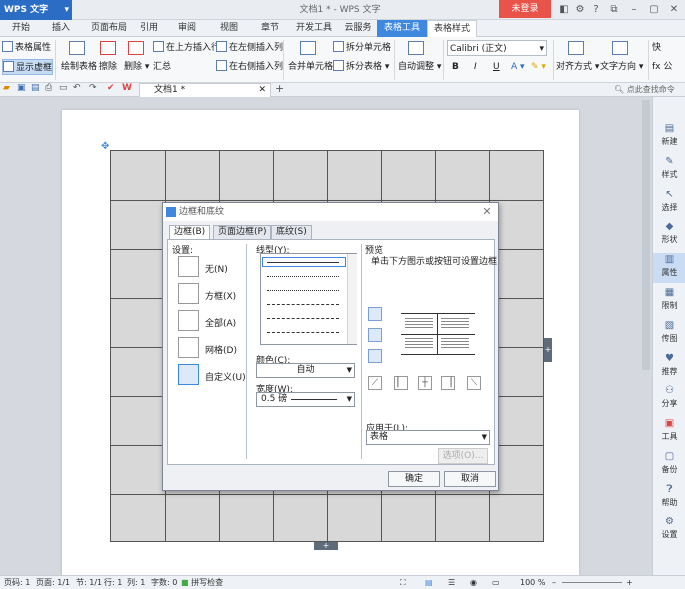 This screenshot has width=685, height=589. What do you see at coordinates (242, 232) in the screenshot?
I see `tab-page-border: 页面边框(P)` at bounding box center [242, 232].